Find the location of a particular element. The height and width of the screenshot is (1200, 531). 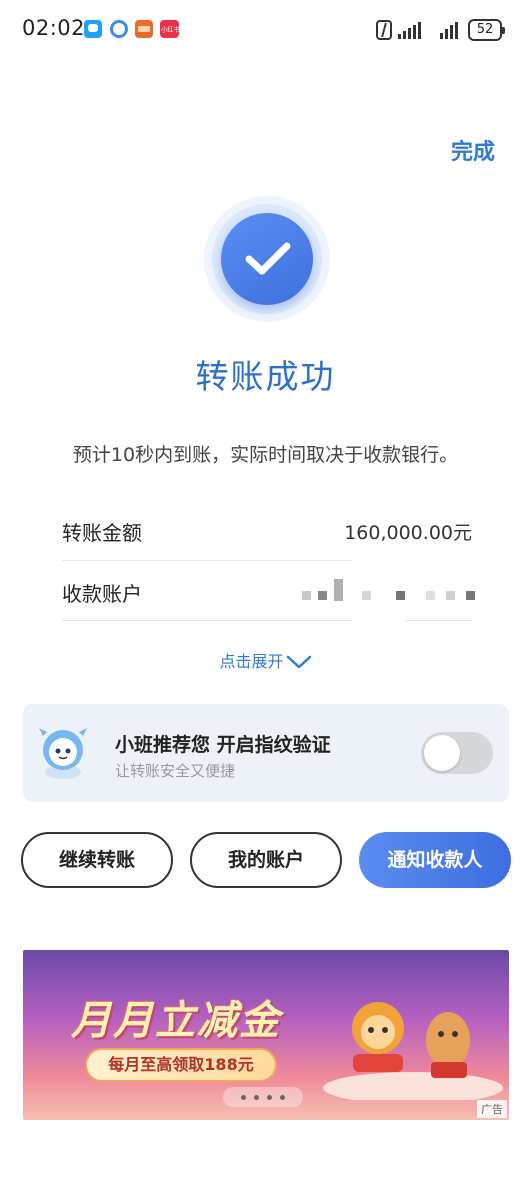

continue-transfer-button: 继续转账 is located at coordinates (97, 860).